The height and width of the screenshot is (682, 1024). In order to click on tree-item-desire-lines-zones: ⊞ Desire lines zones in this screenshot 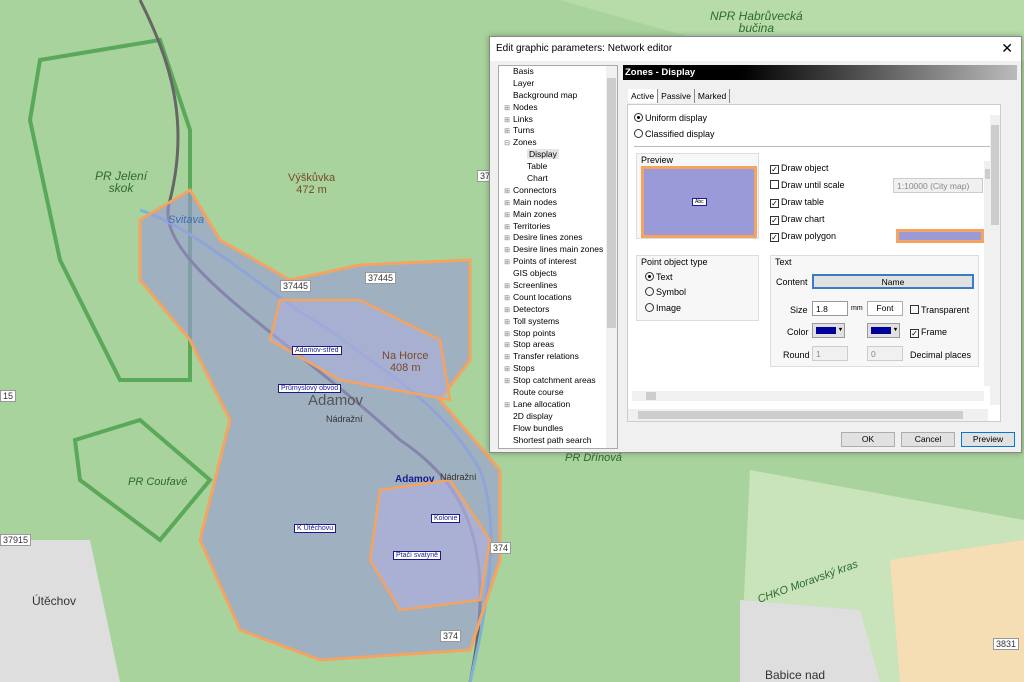, I will do `click(558, 238)`.